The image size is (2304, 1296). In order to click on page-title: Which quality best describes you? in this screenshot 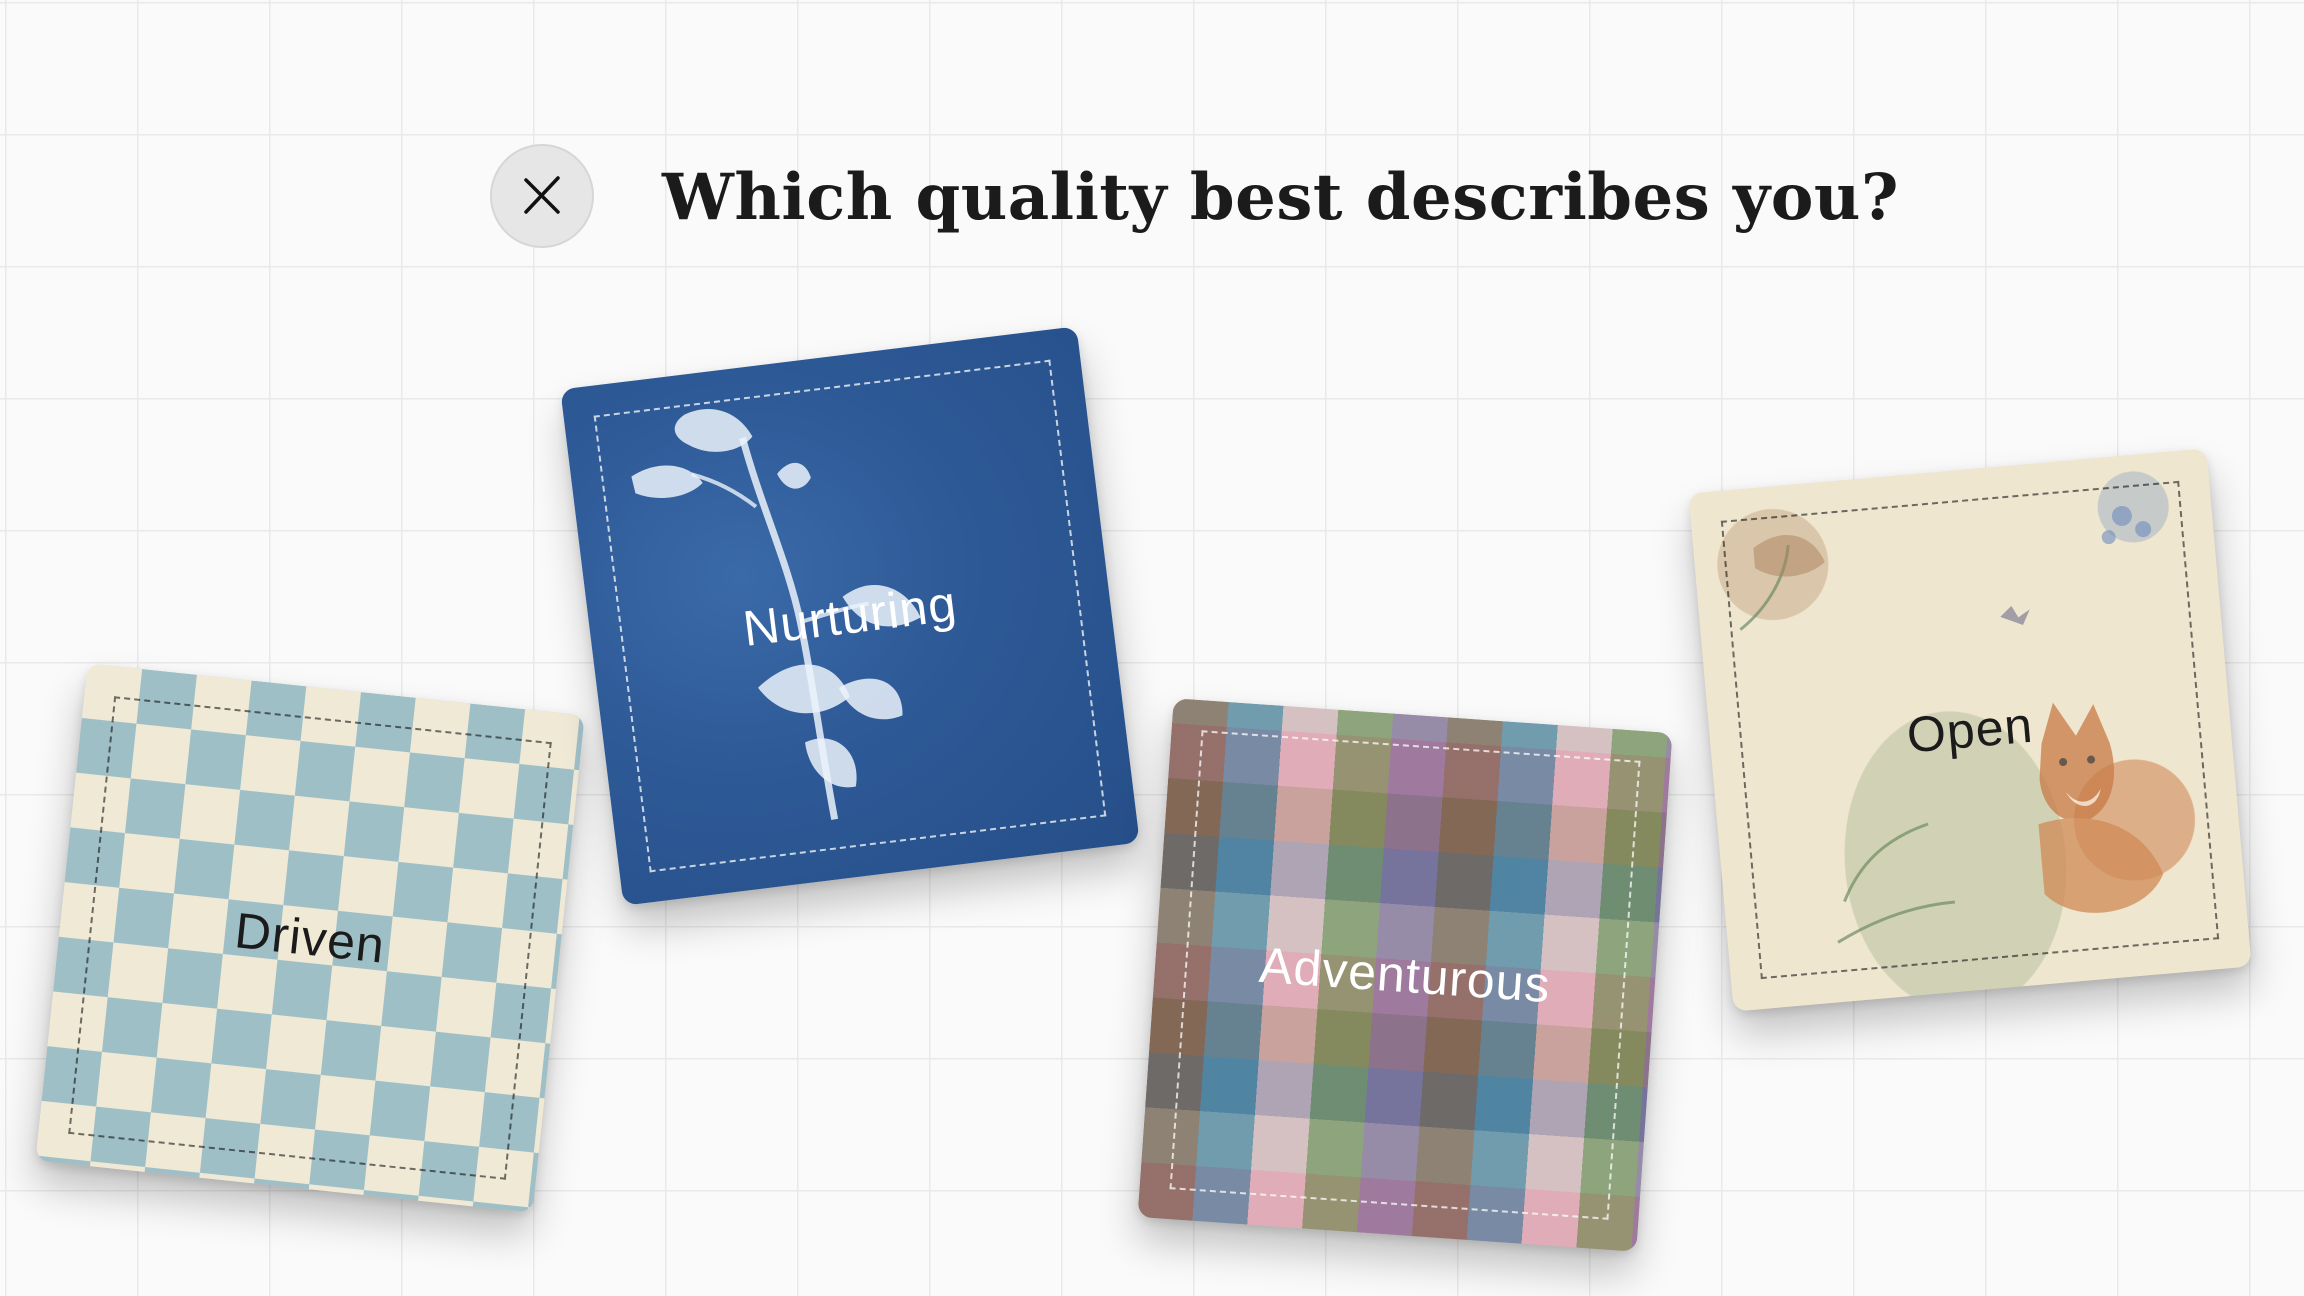, I will do `click(1280, 197)`.